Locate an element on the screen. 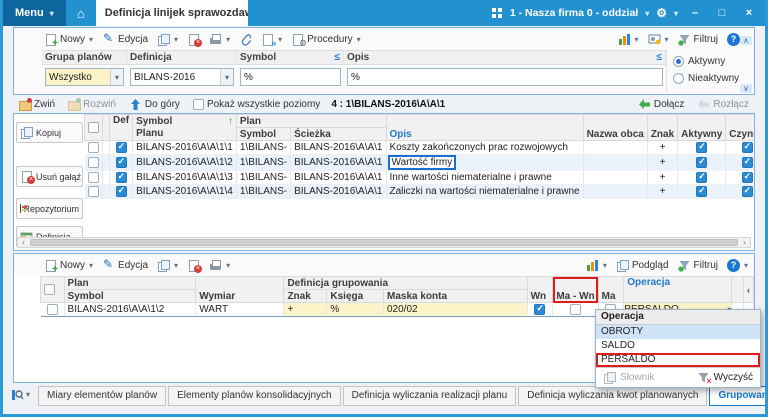 Image resolution: width=768 pixels, height=417 pixels. cell-wymiar: WART is located at coordinates (240, 309).